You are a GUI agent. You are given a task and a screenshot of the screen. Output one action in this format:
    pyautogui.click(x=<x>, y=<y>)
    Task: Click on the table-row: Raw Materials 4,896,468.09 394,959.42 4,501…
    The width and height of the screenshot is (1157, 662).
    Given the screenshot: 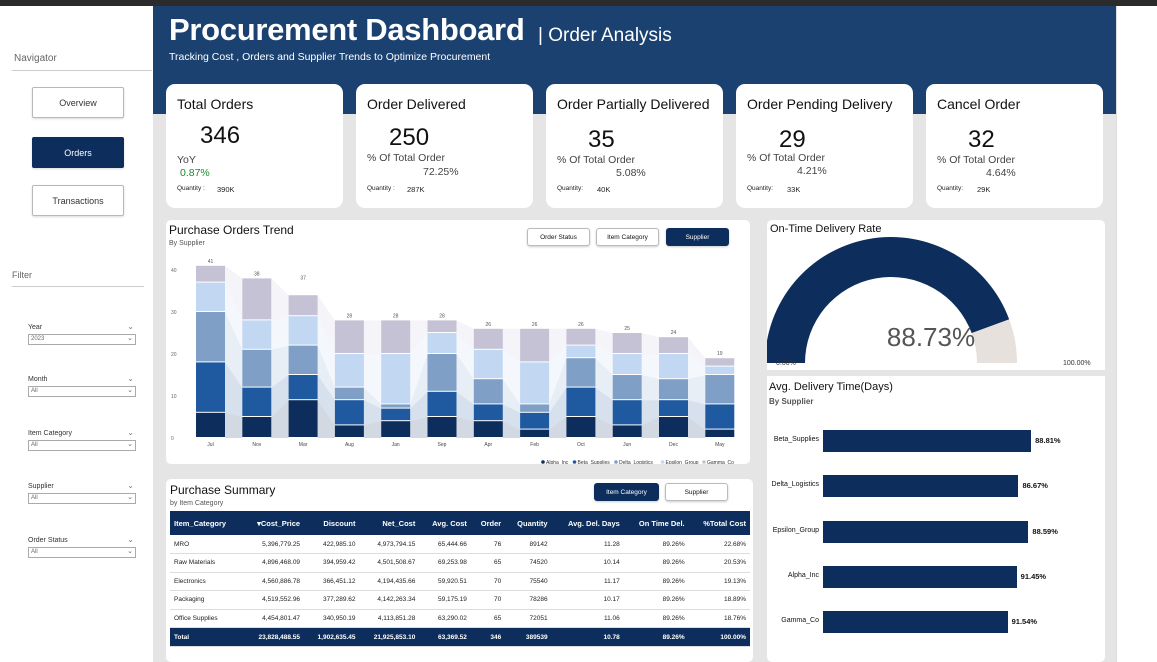 What is the action you would take?
    pyautogui.click(x=460, y=563)
    